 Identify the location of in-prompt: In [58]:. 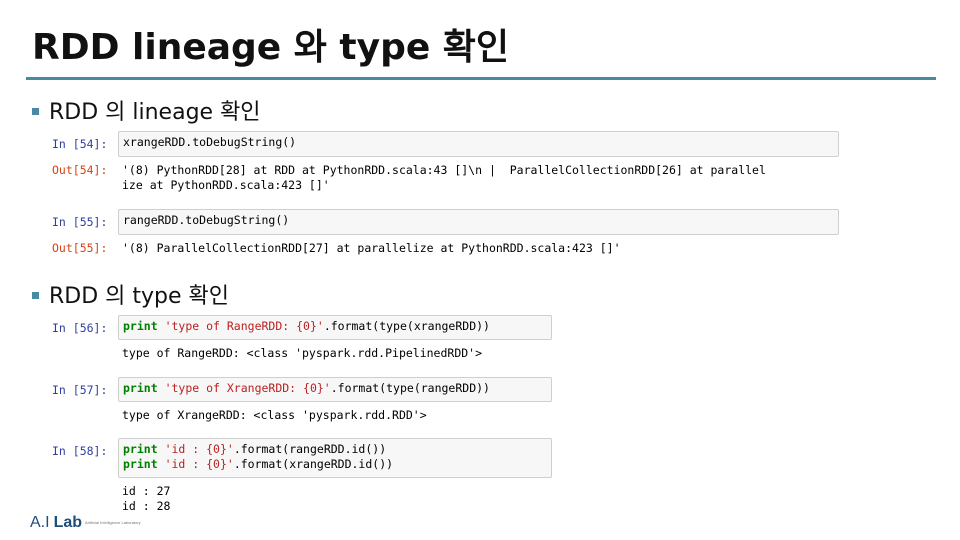
(80, 451).